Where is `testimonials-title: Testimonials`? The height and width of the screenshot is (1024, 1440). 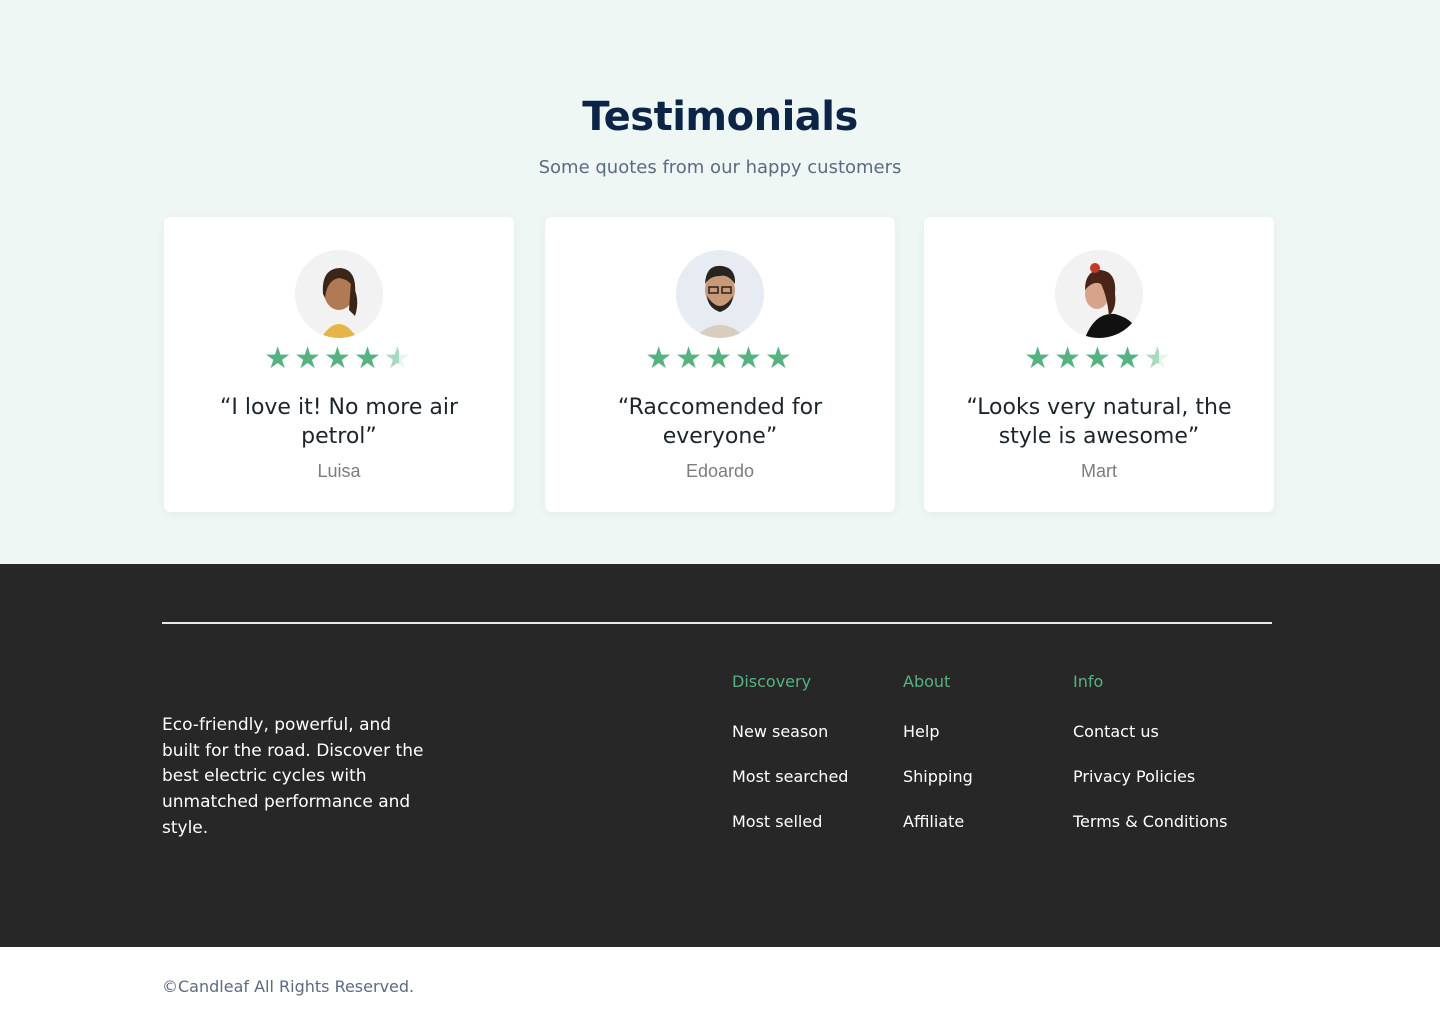 testimonials-title: Testimonials is located at coordinates (720, 117).